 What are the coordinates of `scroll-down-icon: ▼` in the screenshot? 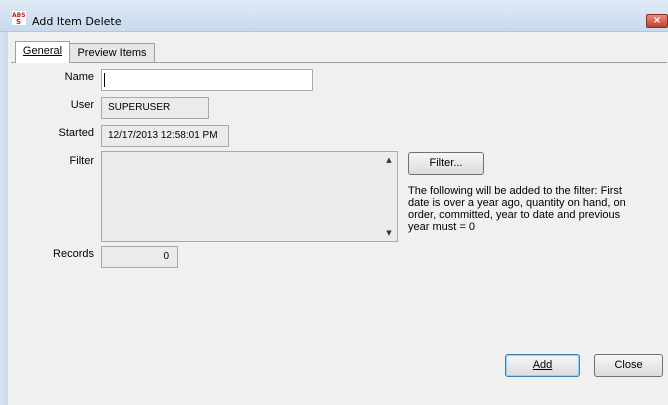 It's located at (389, 233).